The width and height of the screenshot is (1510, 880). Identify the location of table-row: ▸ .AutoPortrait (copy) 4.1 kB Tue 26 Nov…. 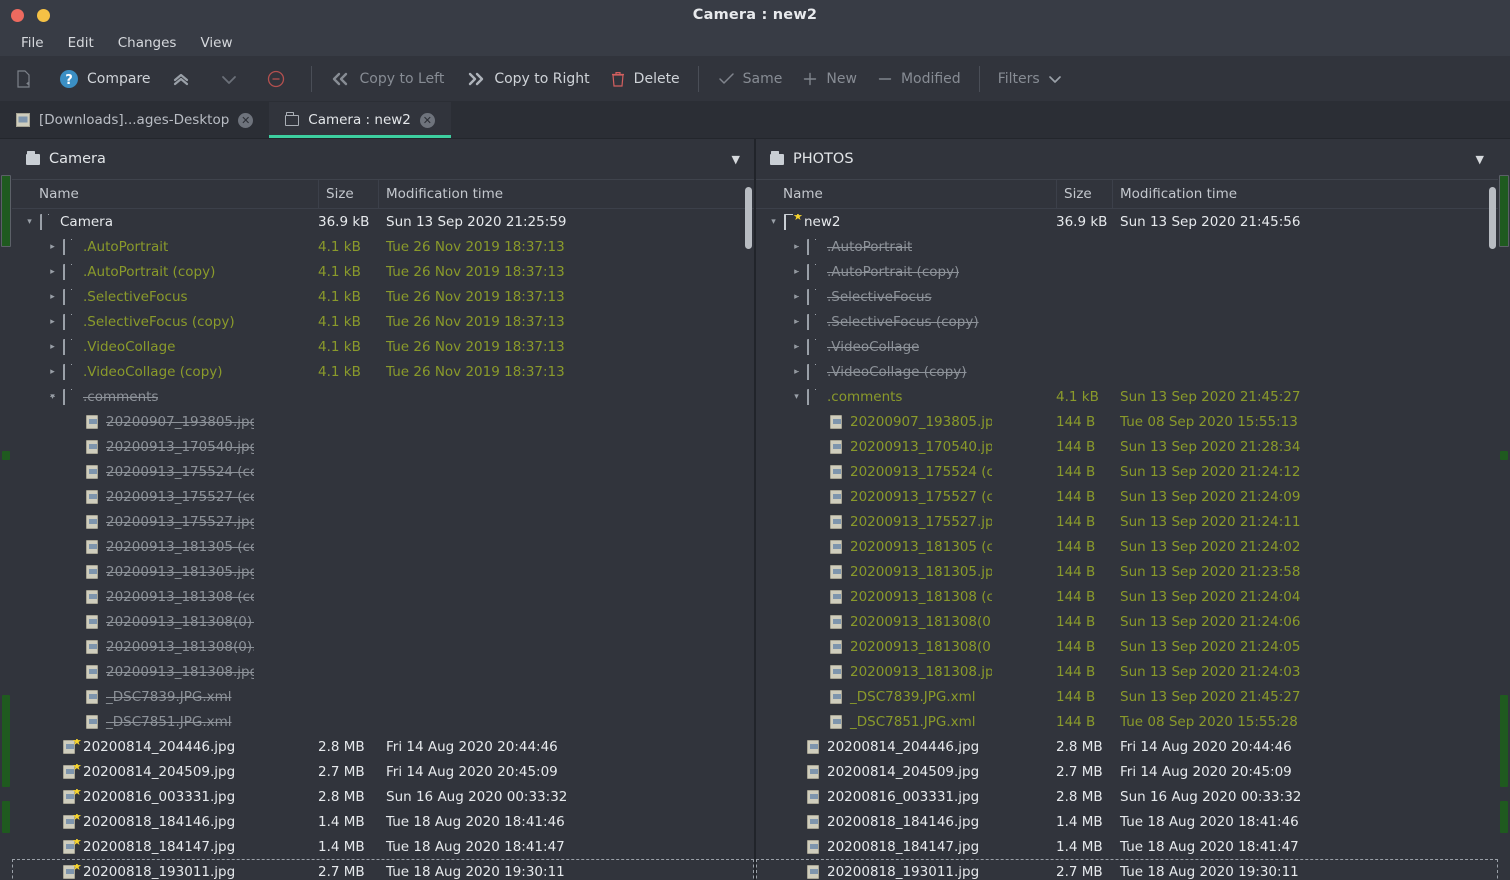
(383, 271).